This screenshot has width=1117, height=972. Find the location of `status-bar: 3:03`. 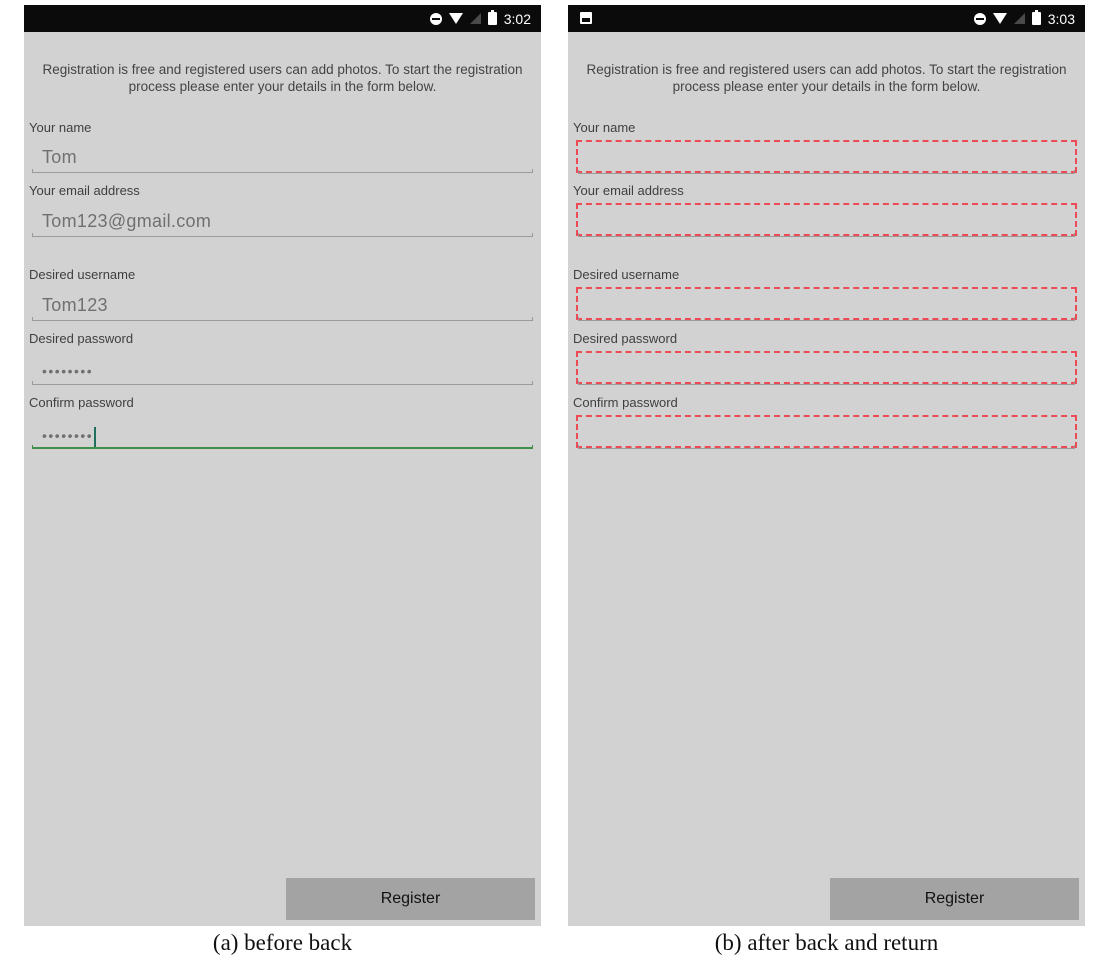

status-bar: 3:03 is located at coordinates (826, 18).